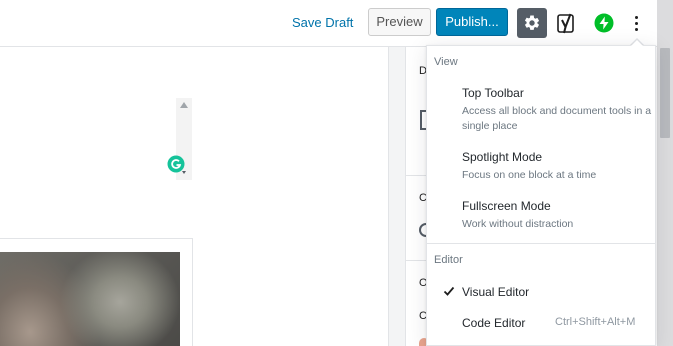  What do you see at coordinates (493, 93) in the screenshot?
I see `top-toolbar-title: Top Toolbar` at bounding box center [493, 93].